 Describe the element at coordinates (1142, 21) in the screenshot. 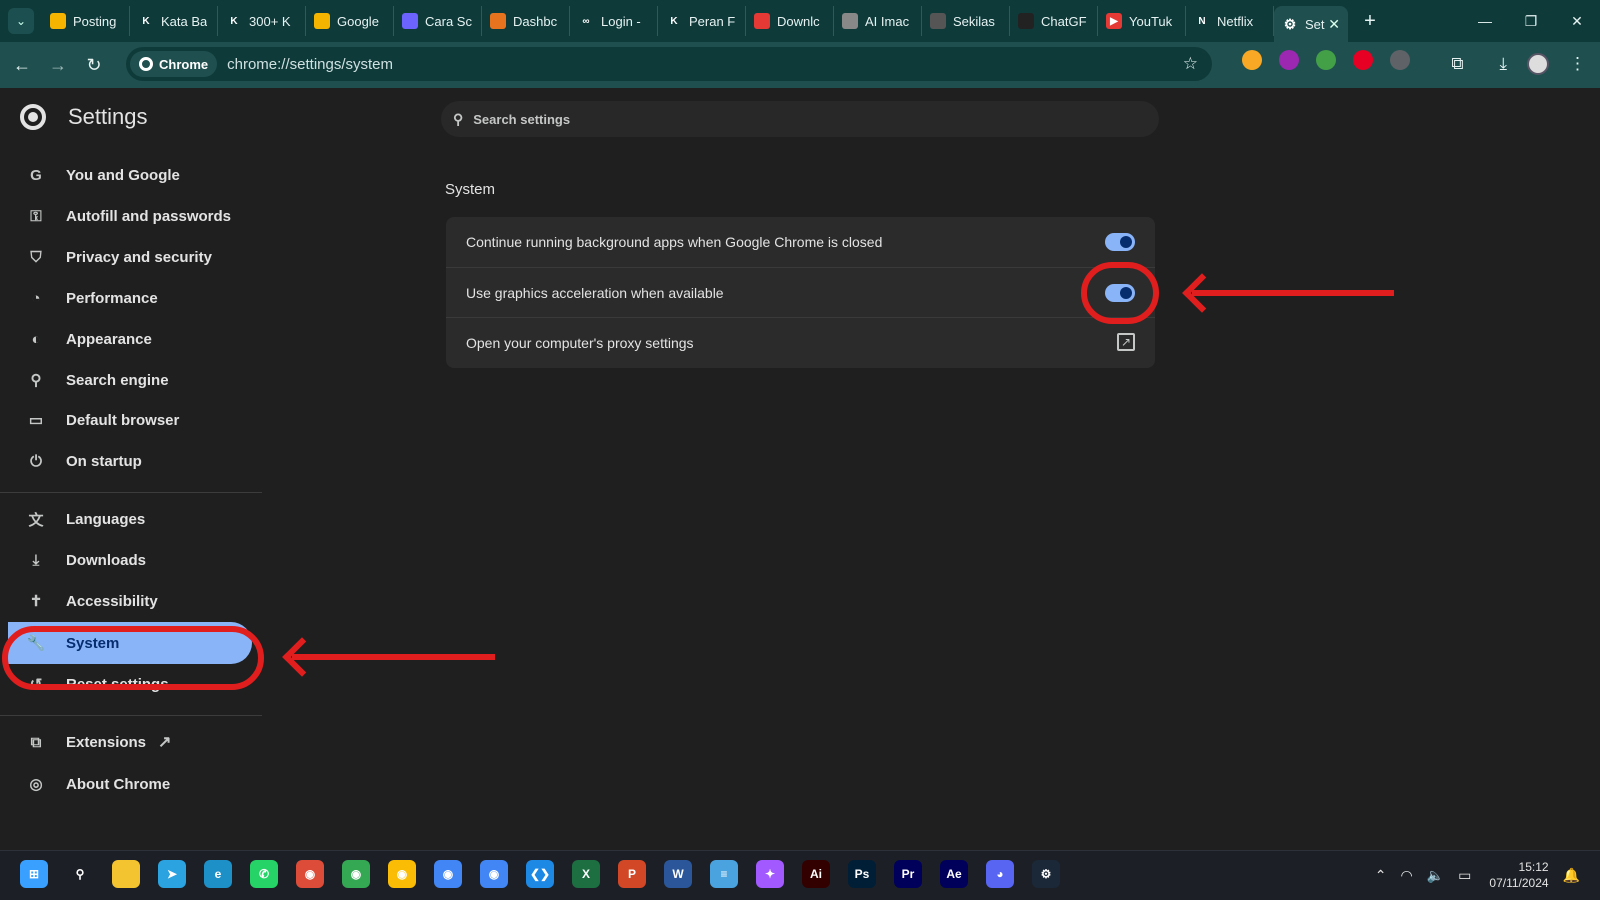

I see `tab-item: ▶ YouTuk` at that location.